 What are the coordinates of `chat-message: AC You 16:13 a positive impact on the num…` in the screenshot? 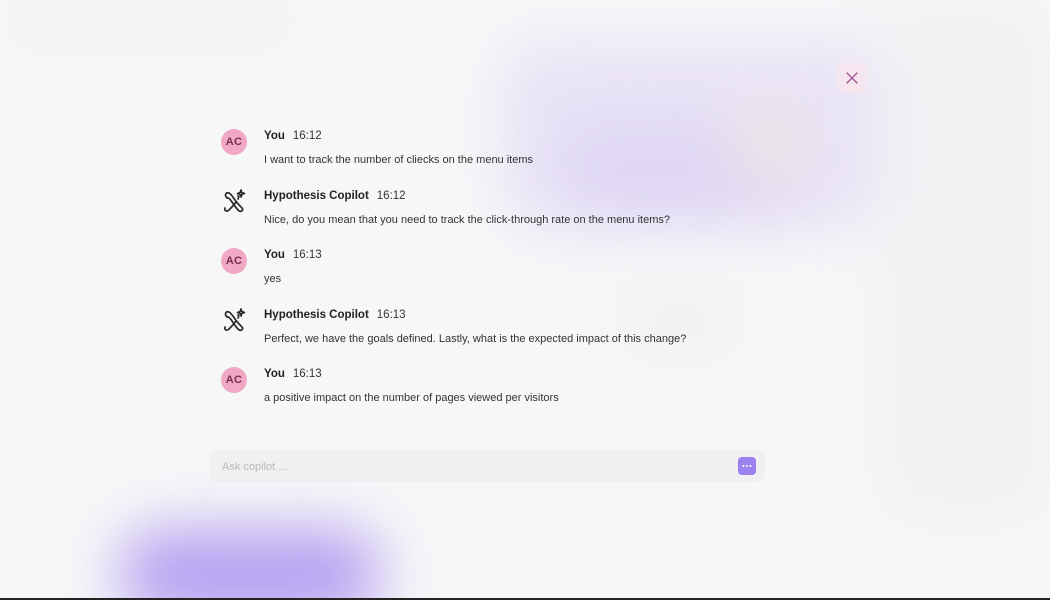 It's located at (501, 395).